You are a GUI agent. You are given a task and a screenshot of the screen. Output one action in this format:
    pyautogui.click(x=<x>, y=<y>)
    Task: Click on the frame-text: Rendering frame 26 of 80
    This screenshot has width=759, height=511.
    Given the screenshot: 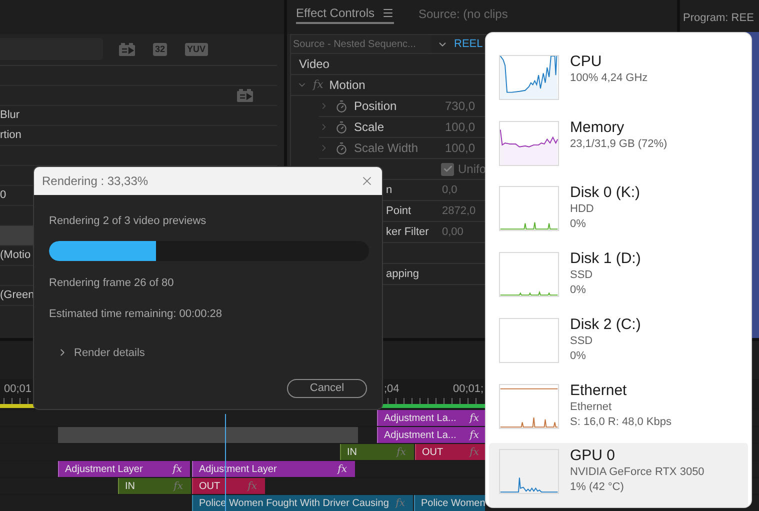 What is the action you would take?
    pyautogui.click(x=112, y=283)
    